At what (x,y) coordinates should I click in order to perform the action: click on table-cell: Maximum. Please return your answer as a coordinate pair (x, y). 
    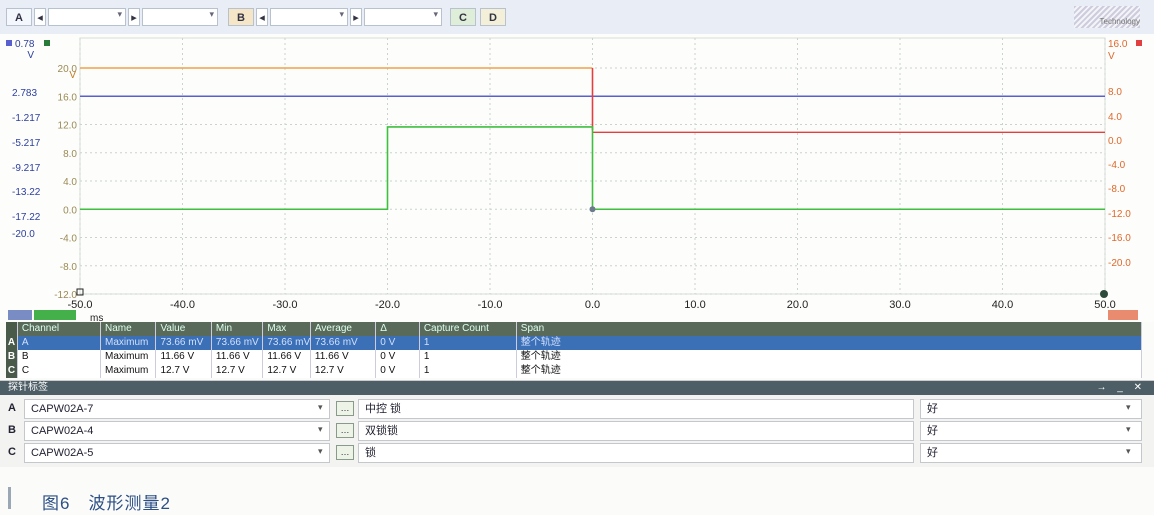
    Looking at the image, I should click on (129, 357).